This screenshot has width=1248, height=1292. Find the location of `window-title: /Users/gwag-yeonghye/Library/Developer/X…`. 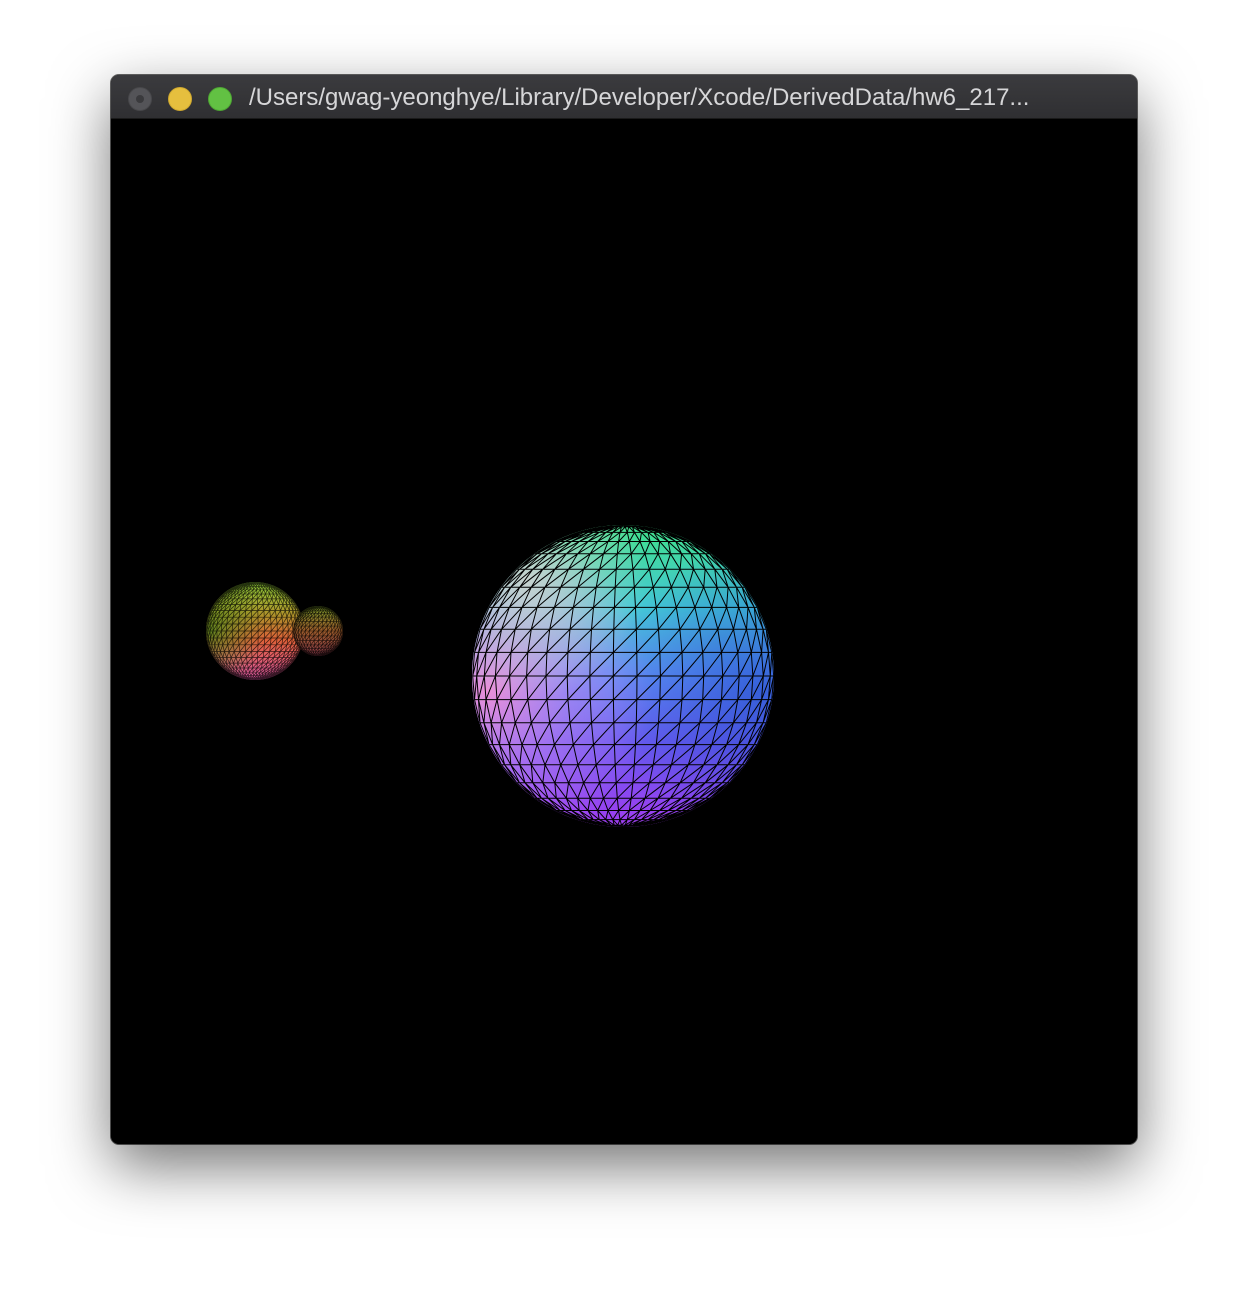

window-title: /Users/gwag-yeonghye/Library/Developer/X… is located at coordinates (639, 97).